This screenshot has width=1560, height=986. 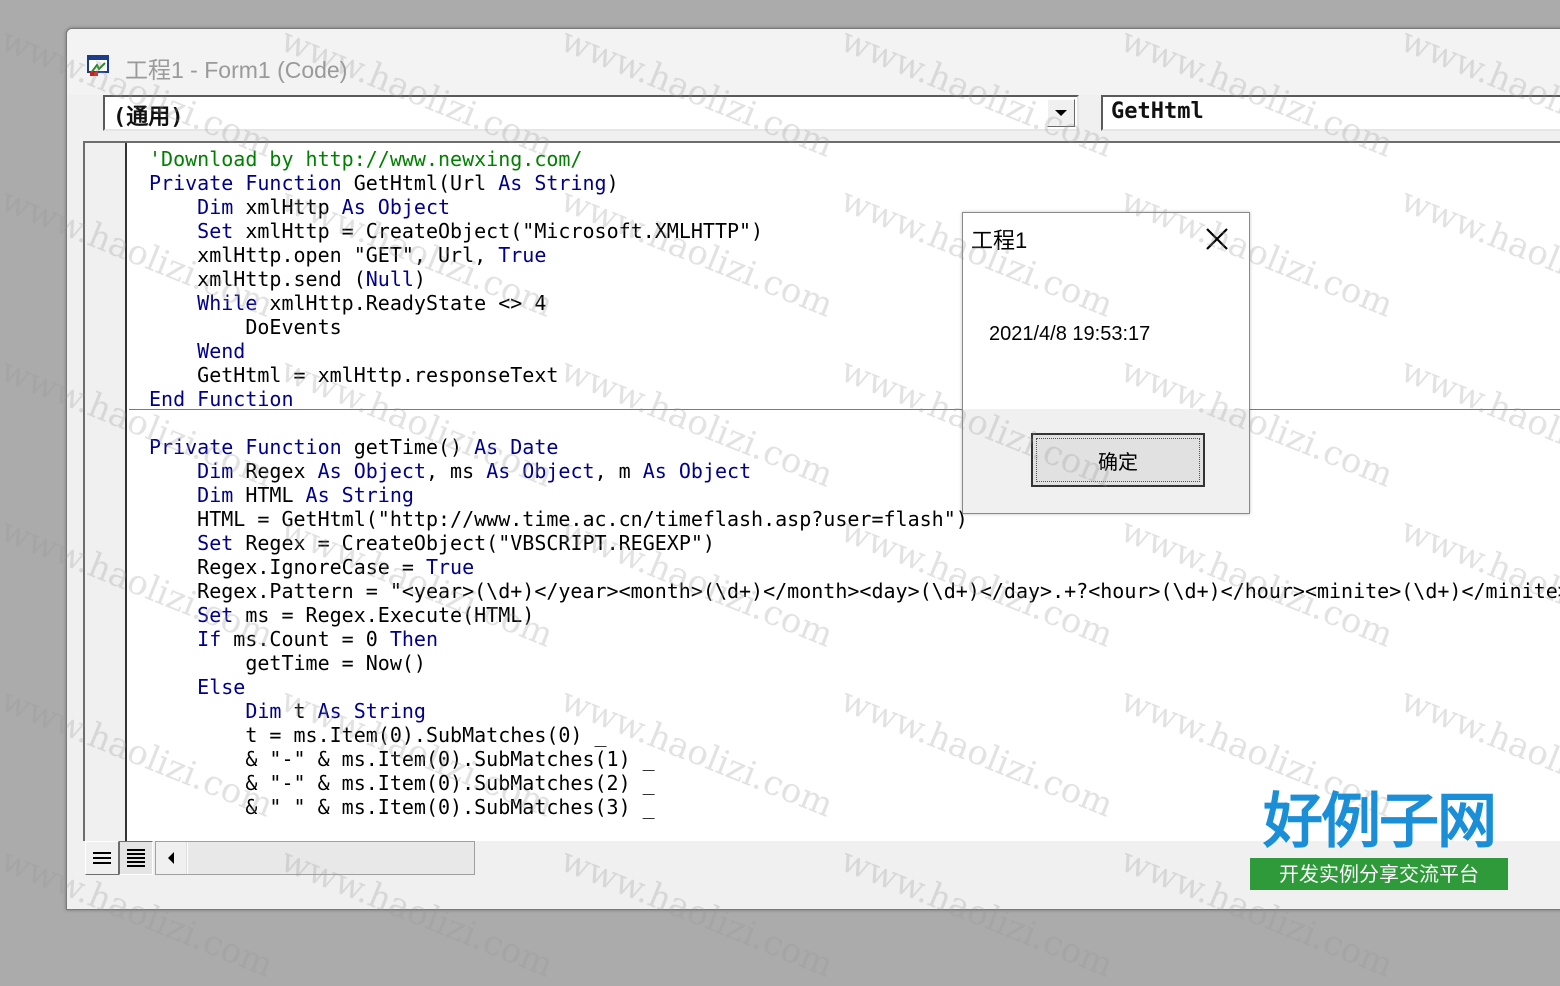 What do you see at coordinates (299, 711) in the screenshot?
I see `code-text: t` at bounding box center [299, 711].